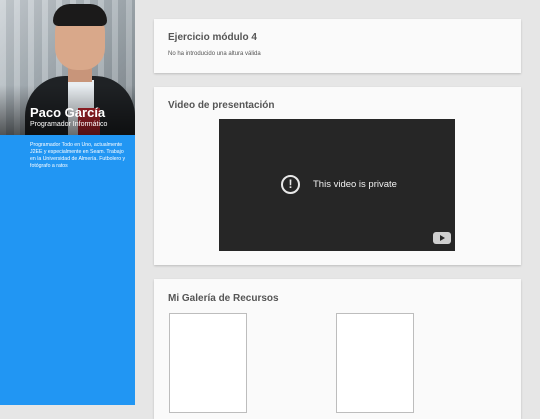 The image size is (540, 419). What do you see at coordinates (67, 67) in the screenshot?
I see `profile-photo: Paco García Programador Informático` at bounding box center [67, 67].